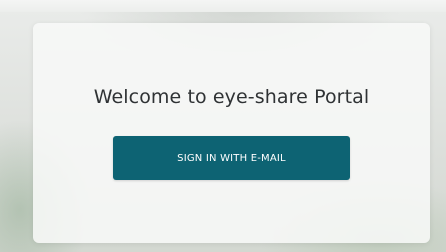  What do you see at coordinates (223, 6) in the screenshot?
I see `top-bar` at bounding box center [223, 6].